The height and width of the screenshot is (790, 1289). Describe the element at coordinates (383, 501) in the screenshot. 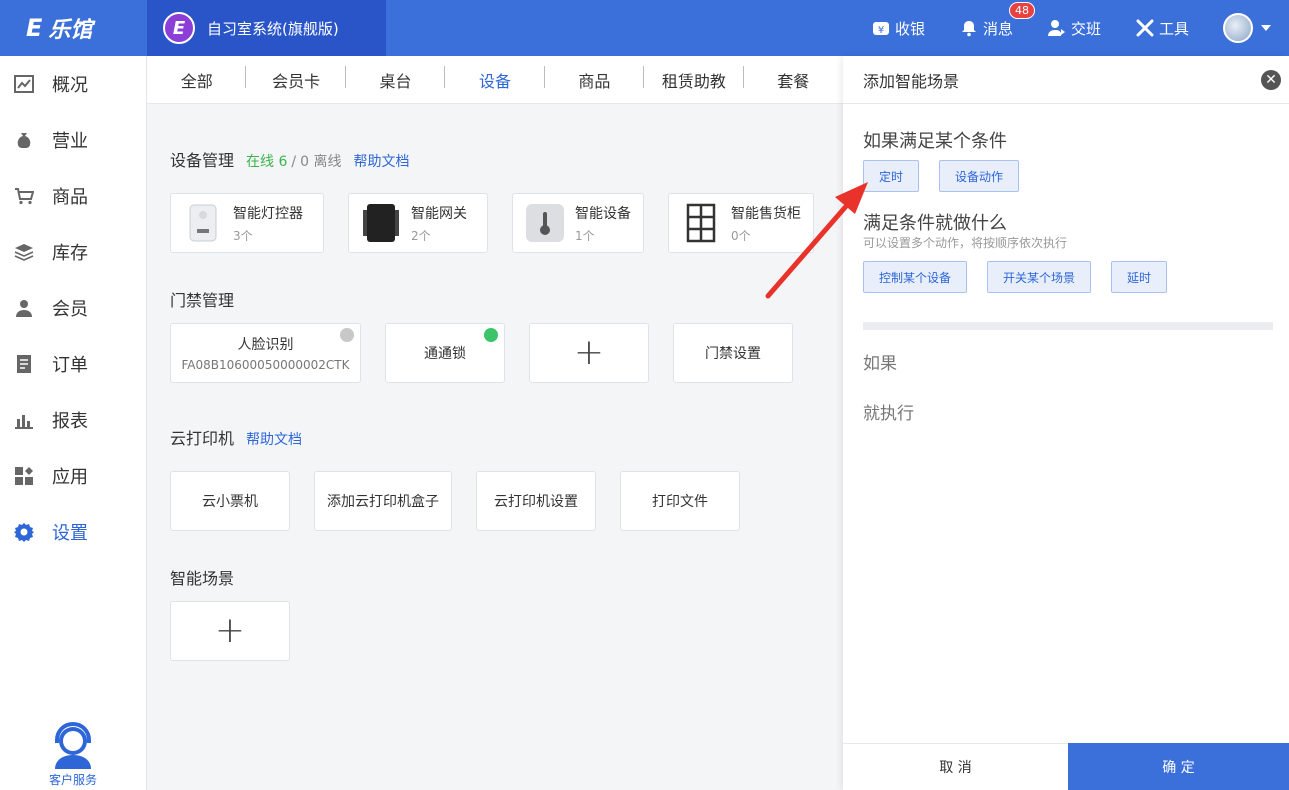

I see `add-printer-box-button: 添加云打印机盒子` at that location.